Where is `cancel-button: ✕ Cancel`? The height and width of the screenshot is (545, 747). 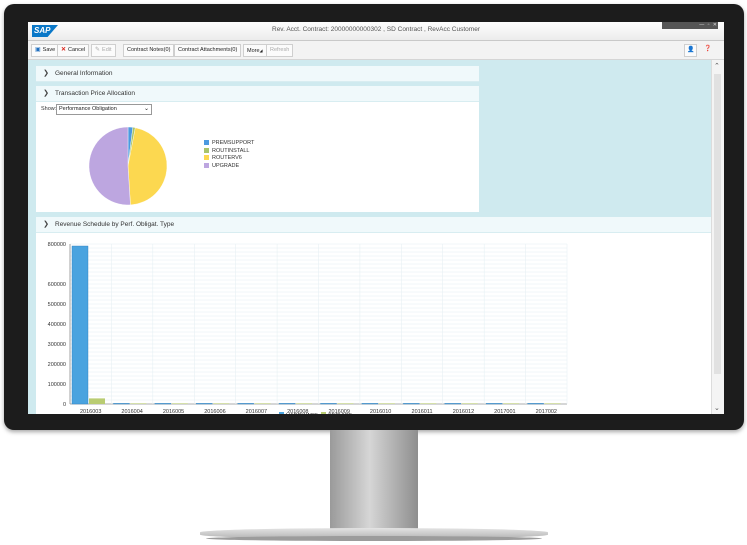 cancel-button: ✕ Cancel is located at coordinates (73, 50).